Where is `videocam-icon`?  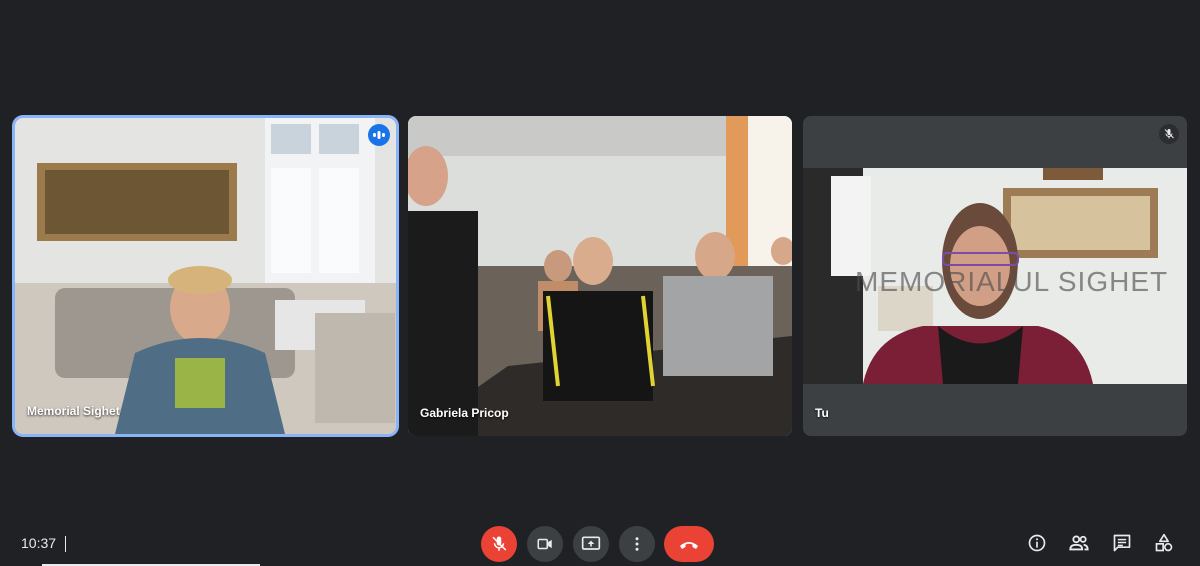
videocam-icon is located at coordinates (544, 544).